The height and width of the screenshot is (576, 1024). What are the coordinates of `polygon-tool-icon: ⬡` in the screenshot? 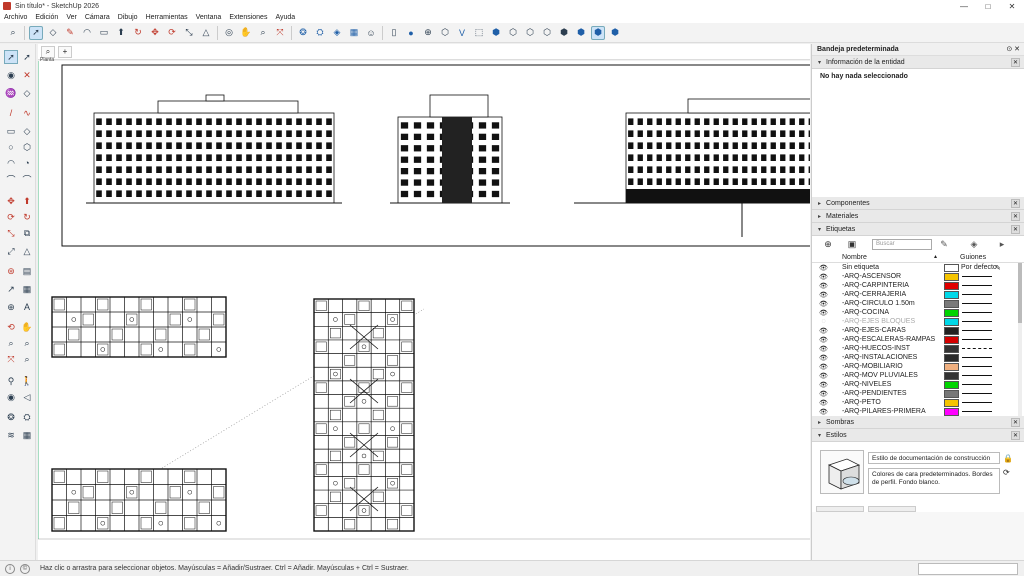 It's located at (27, 147).